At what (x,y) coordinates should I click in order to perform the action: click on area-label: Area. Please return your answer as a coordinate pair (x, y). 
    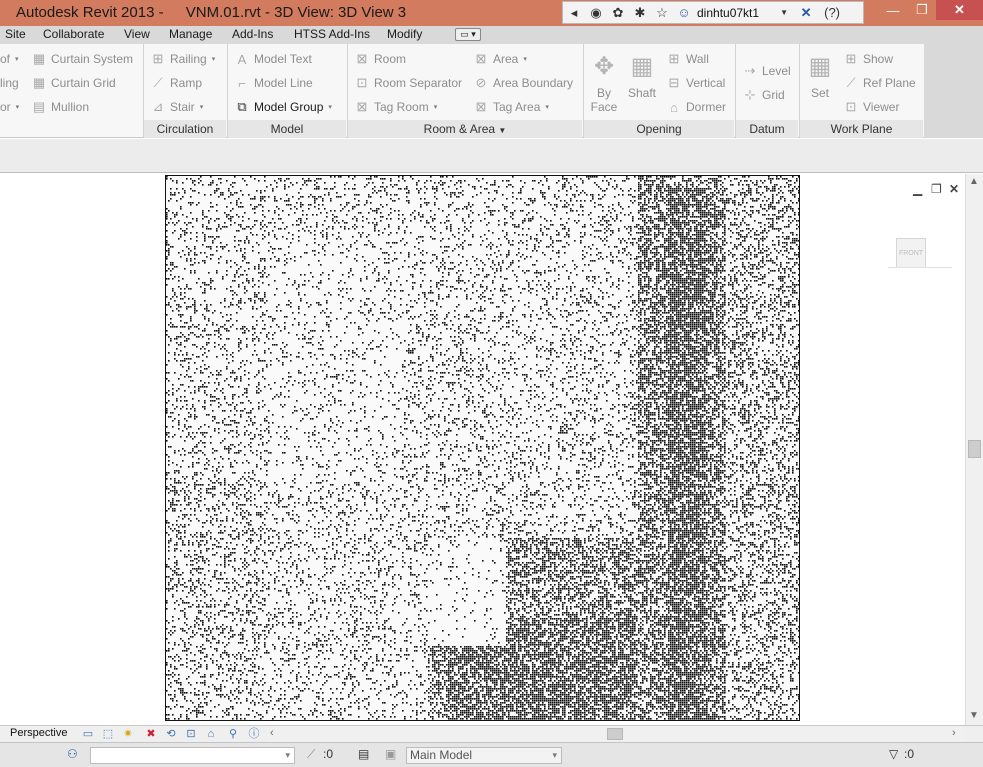
    Looking at the image, I should click on (506, 59).